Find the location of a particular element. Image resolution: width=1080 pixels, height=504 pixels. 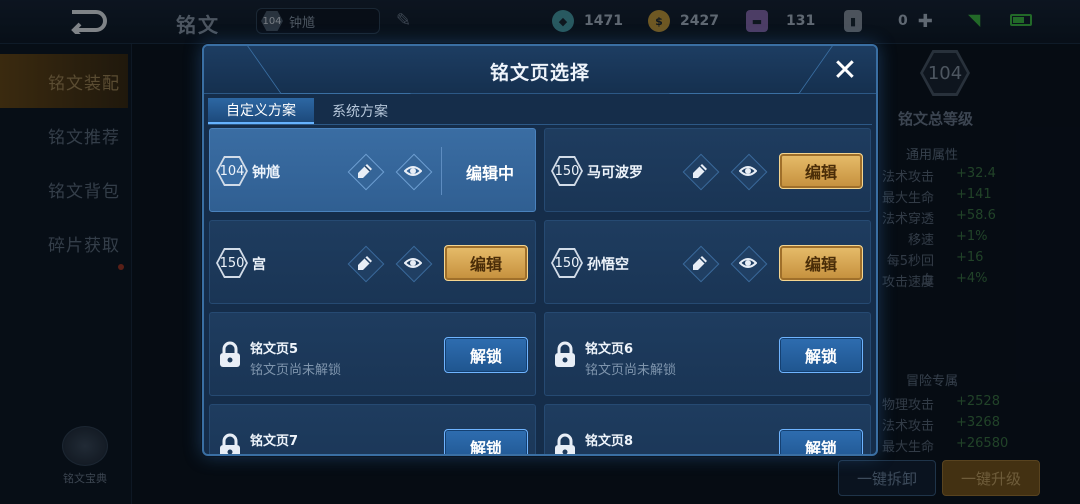

page-name: 马可波罗 is located at coordinates (615, 173).